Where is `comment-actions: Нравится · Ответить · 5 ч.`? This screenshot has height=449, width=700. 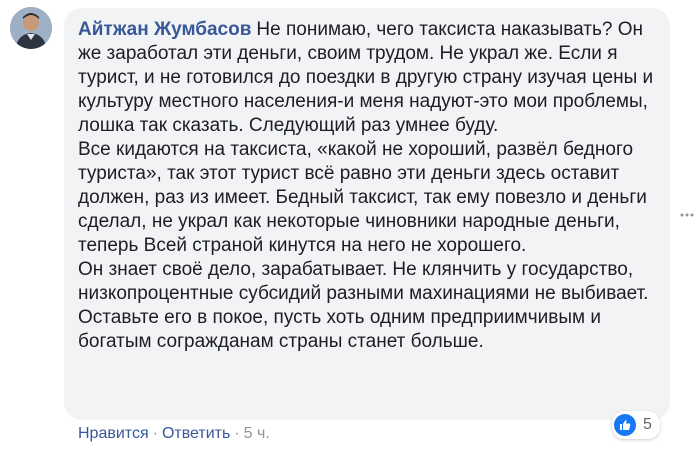 comment-actions: Нравится · Ответить · 5 ч. is located at coordinates (174, 434).